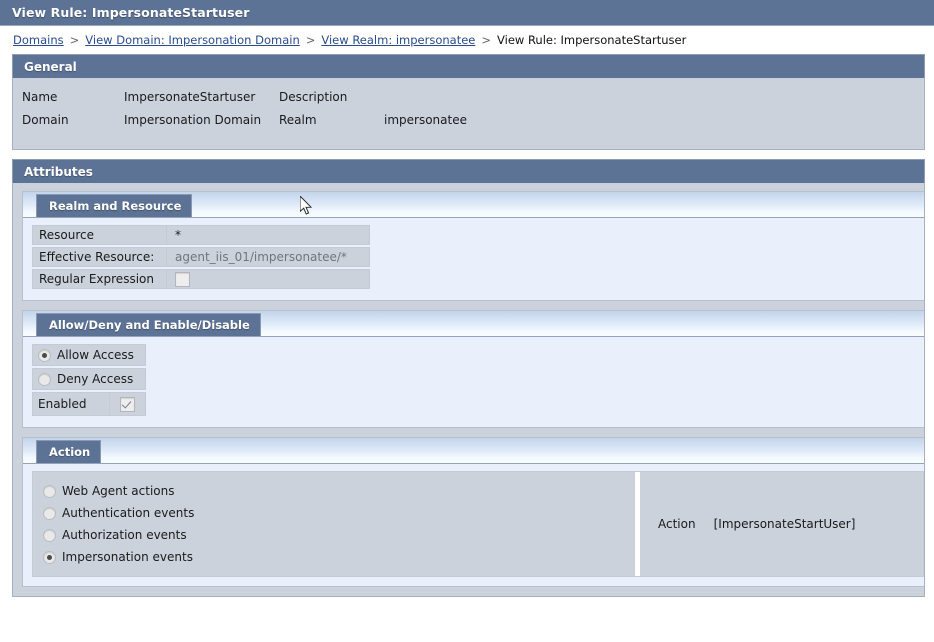 Image resolution: width=934 pixels, height=642 pixels. I want to click on general-section-title: General, so click(50, 66).